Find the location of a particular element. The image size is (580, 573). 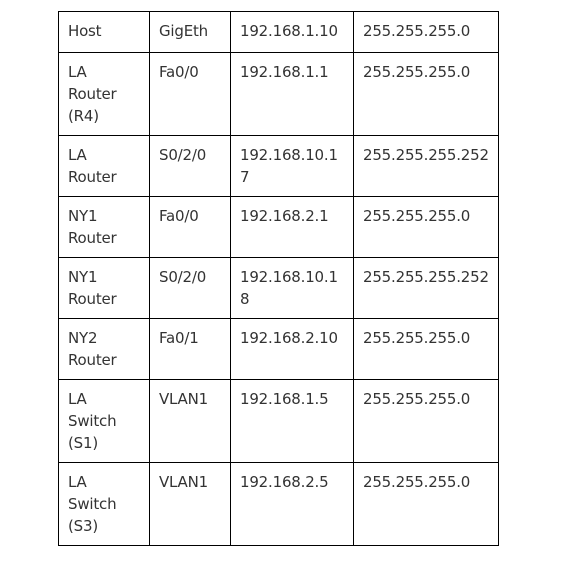

device-name: LA Switch (S3) is located at coordinates (92, 504).